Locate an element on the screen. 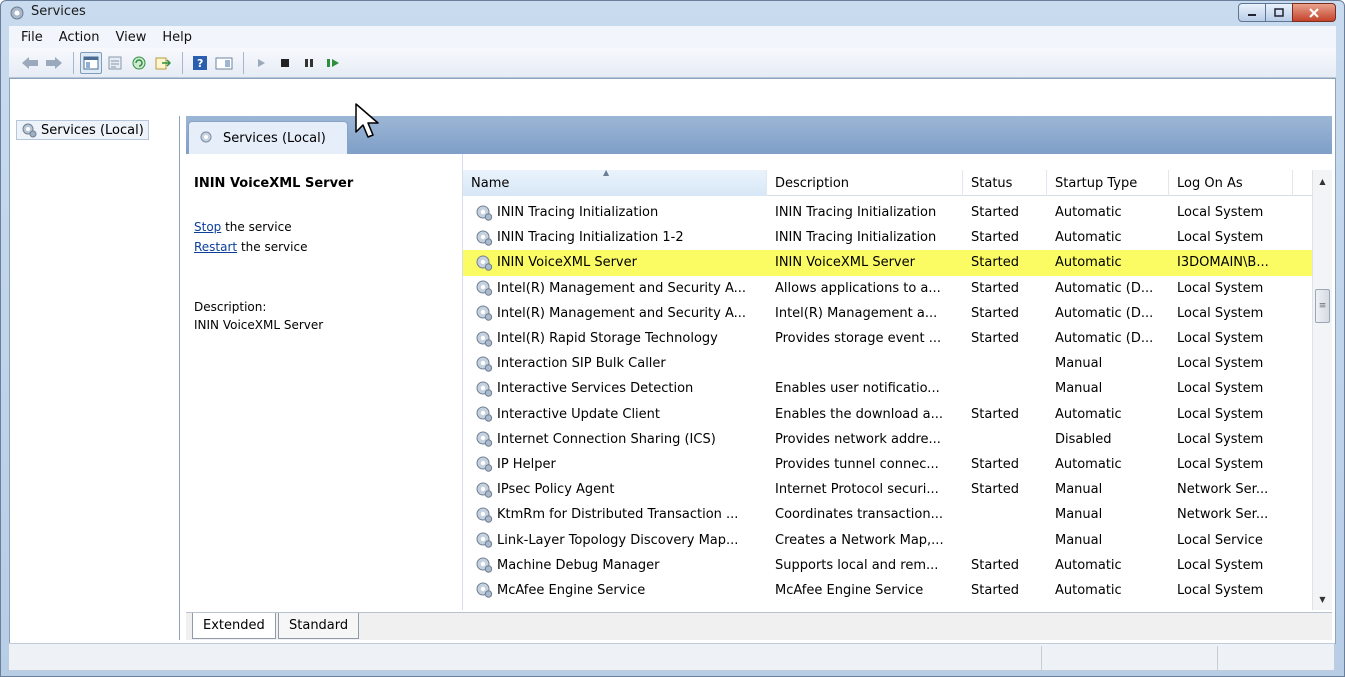  column-header-log-on-as: Log On As is located at coordinates (1231, 183).